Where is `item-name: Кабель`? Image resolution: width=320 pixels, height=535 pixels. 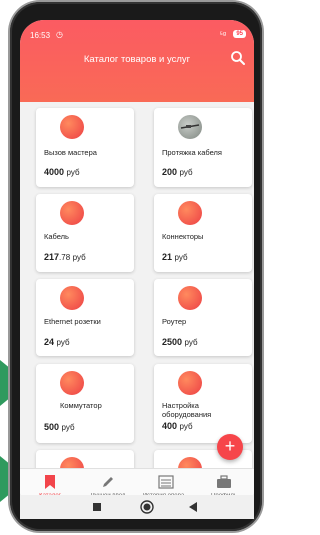 item-name: Кабель is located at coordinates (56, 236).